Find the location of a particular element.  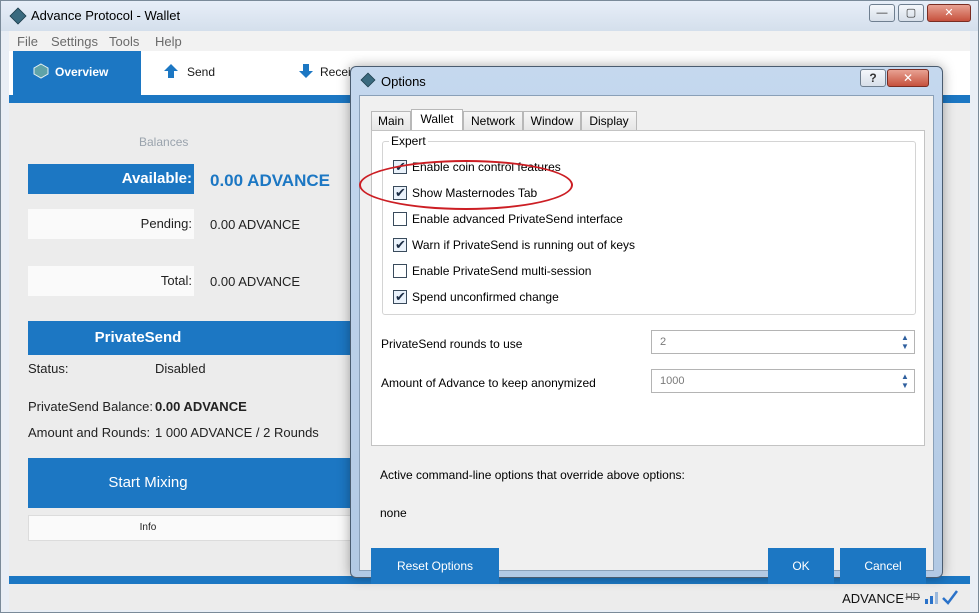

available-label: Available: is located at coordinates (111, 179).